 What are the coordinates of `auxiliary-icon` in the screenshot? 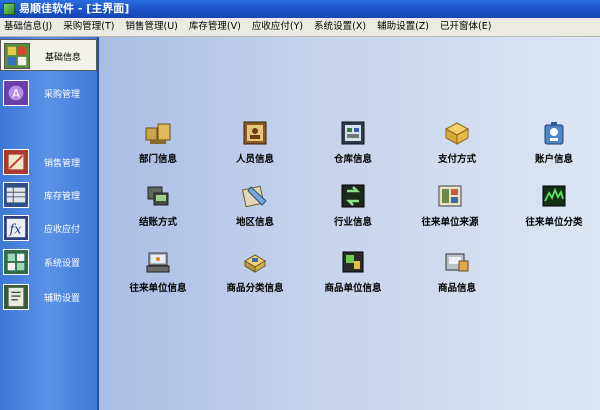 It's located at (16, 297).